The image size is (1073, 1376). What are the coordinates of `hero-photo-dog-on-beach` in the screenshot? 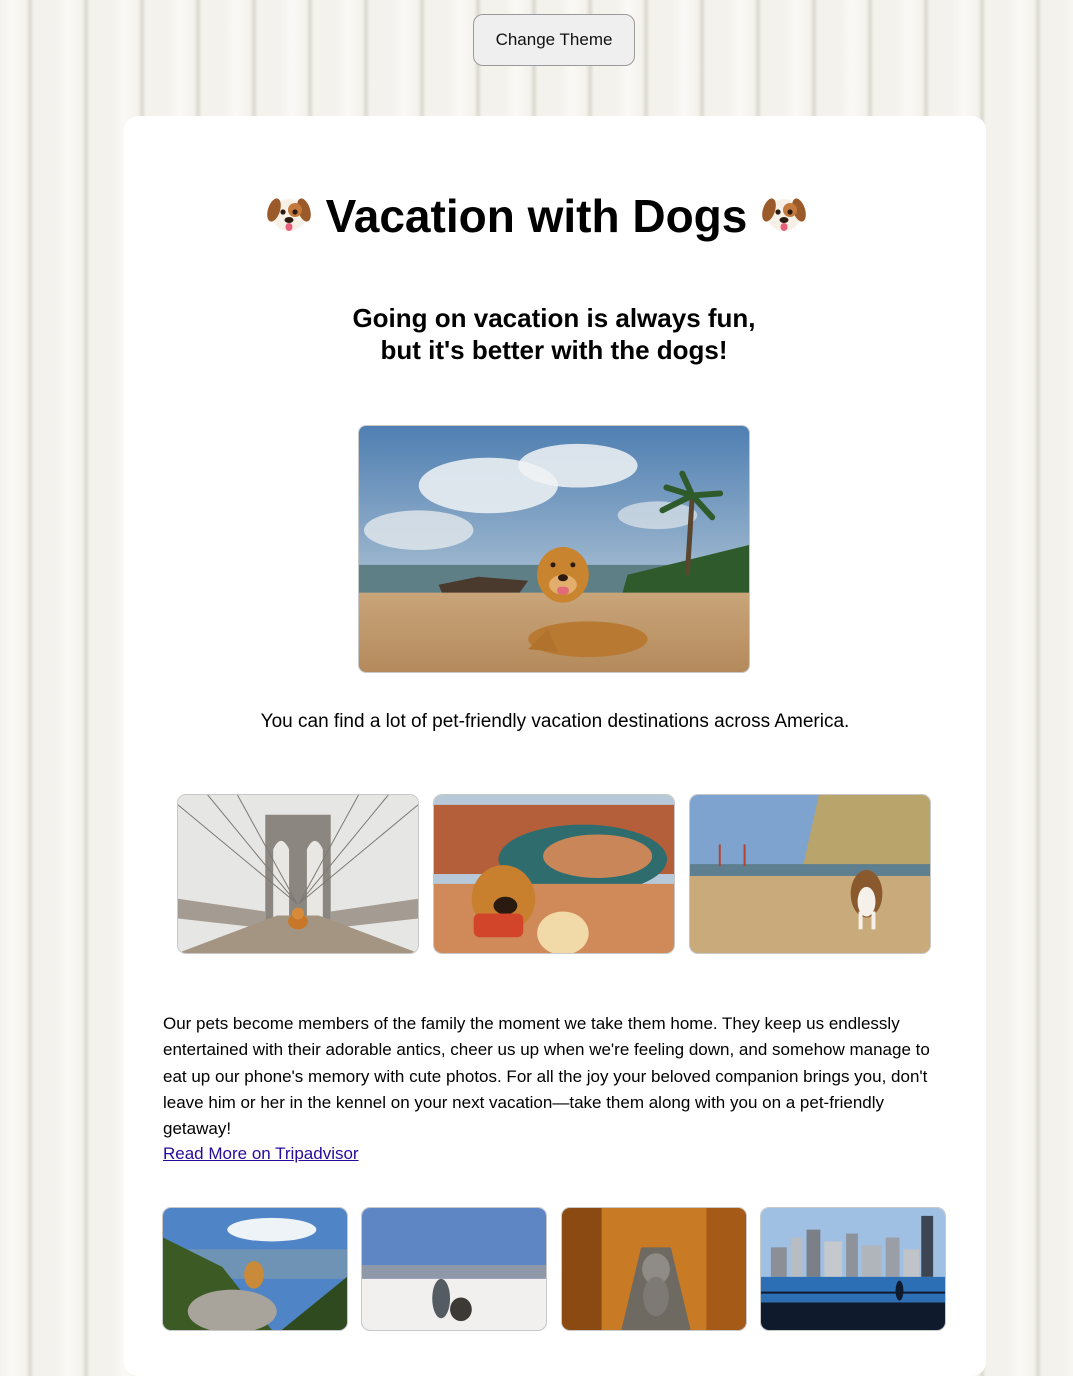 It's located at (554, 549).